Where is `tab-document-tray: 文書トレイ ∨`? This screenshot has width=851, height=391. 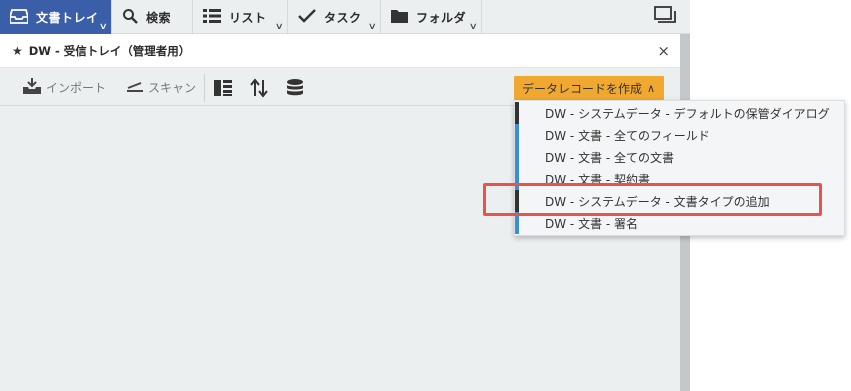 tab-document-tray: 文書トレイ ∨ is located at coordinates (56, 17).